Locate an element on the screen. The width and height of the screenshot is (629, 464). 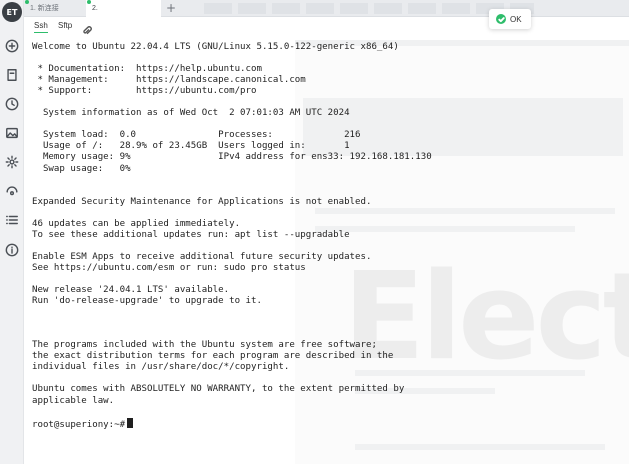
subtab-sftp: Sftp is located at coordinates (65, 25).